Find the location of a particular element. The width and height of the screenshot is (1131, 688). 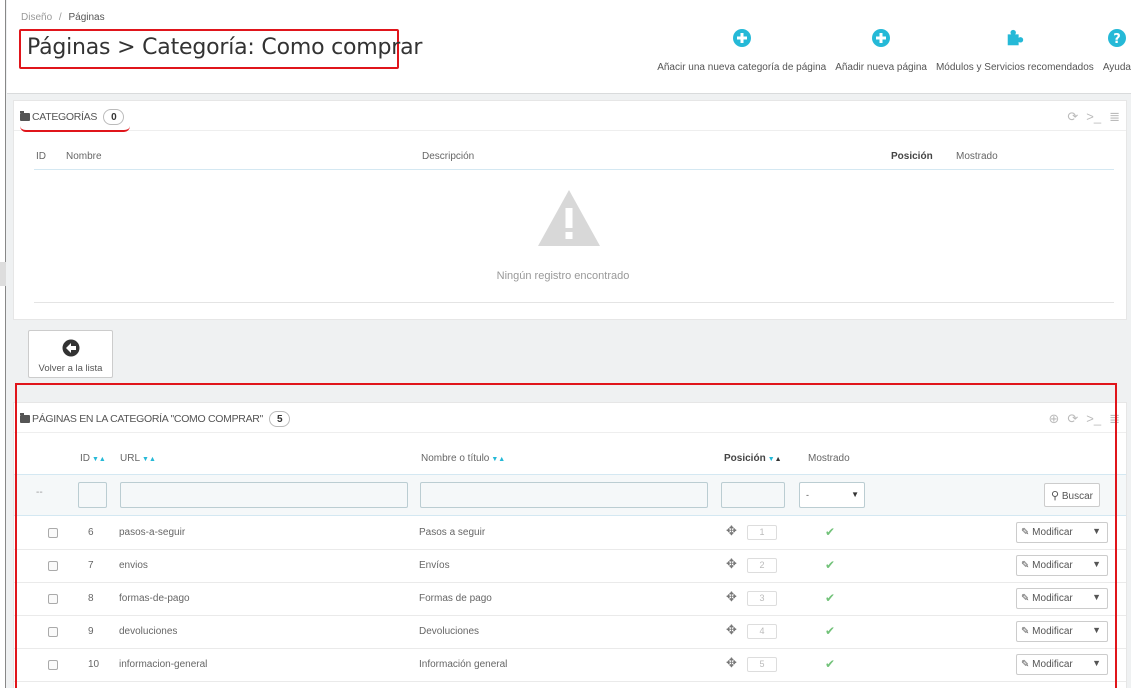

col-name: Nombre o título ▼▲ is located at coordinates (463, 458).